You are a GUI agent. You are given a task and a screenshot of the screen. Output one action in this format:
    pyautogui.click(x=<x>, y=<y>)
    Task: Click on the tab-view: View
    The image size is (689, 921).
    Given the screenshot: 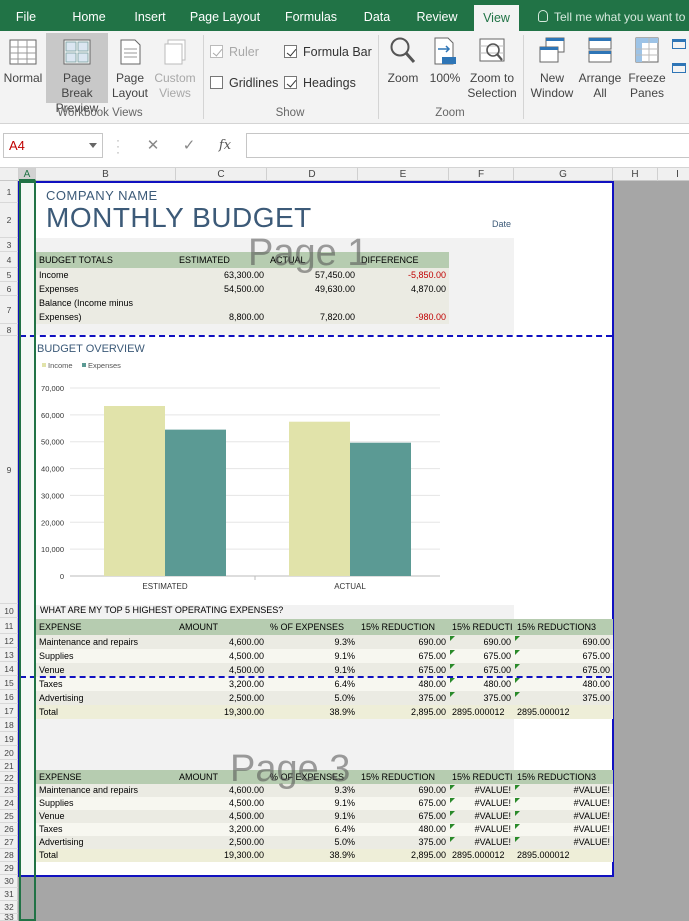 What is the action you would take?
    pyautogui.click(x=496, y=18)
    